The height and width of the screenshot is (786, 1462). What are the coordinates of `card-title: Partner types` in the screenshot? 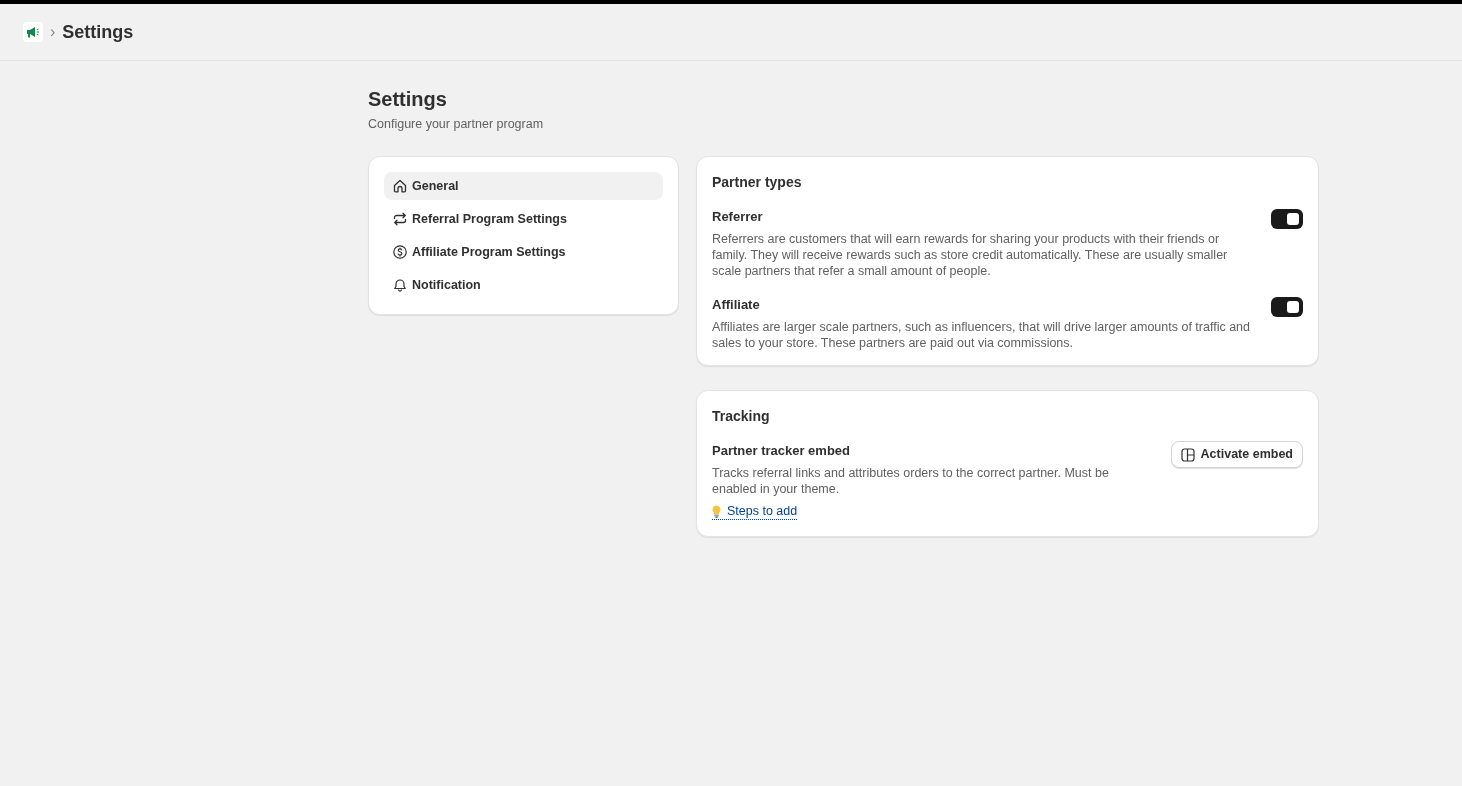 It's located at (757, 182).